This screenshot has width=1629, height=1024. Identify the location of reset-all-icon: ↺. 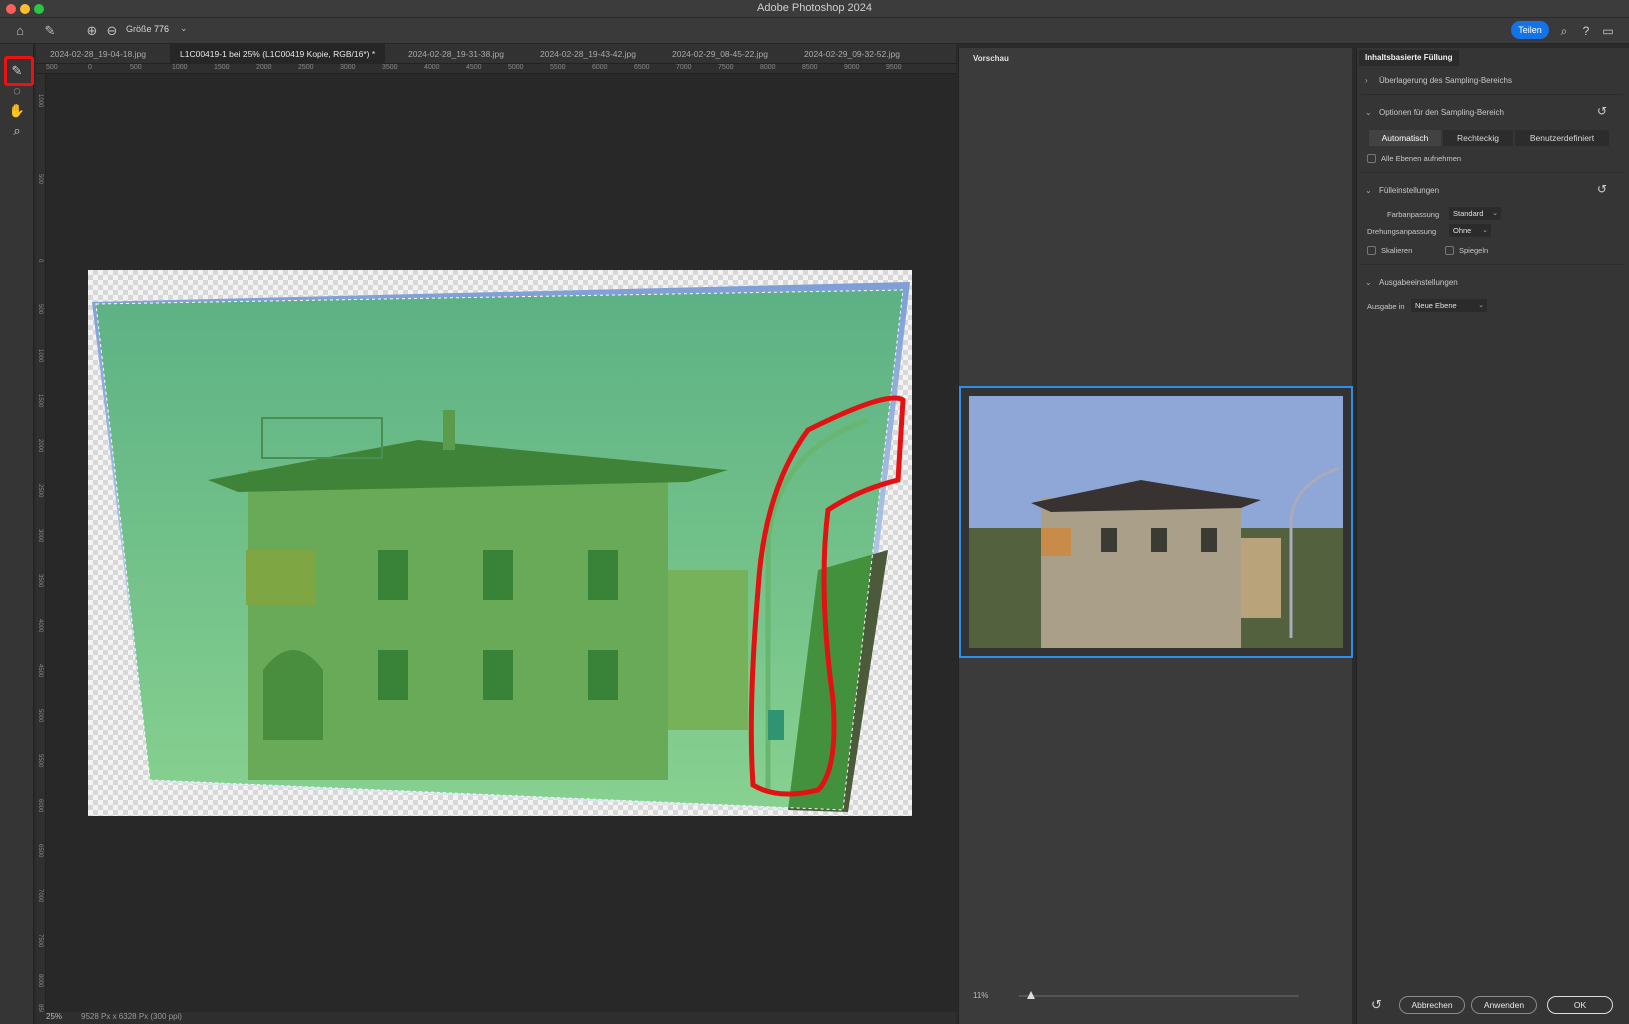
(1376, 1005).